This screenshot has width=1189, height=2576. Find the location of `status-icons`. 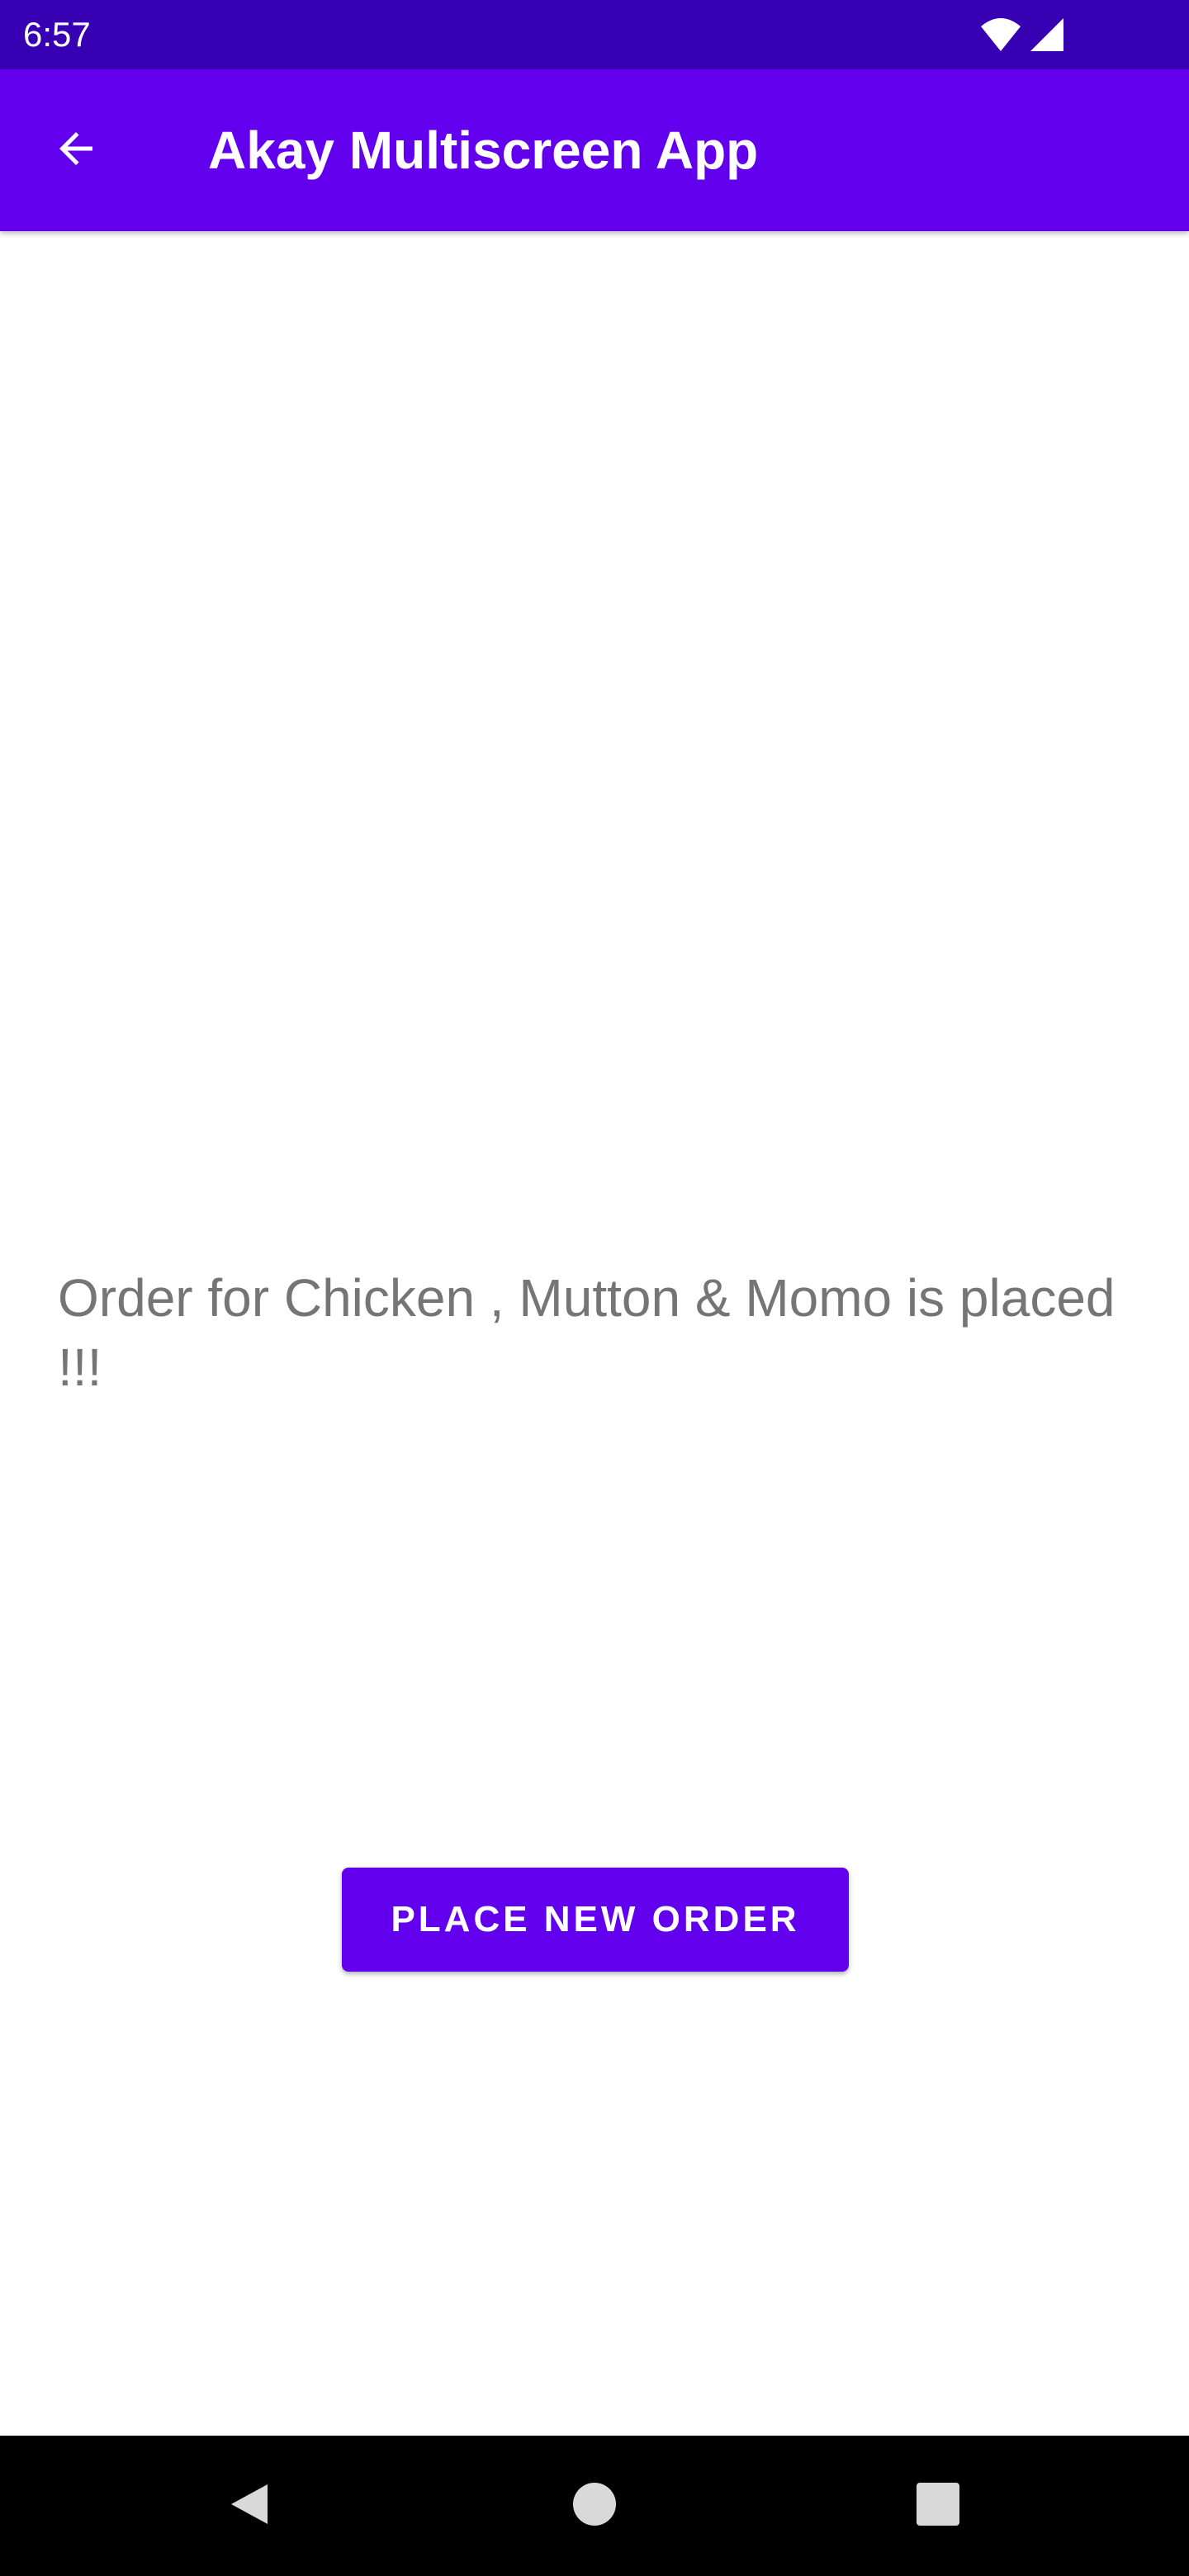

status-icons is located at coordinates (1022, 34).